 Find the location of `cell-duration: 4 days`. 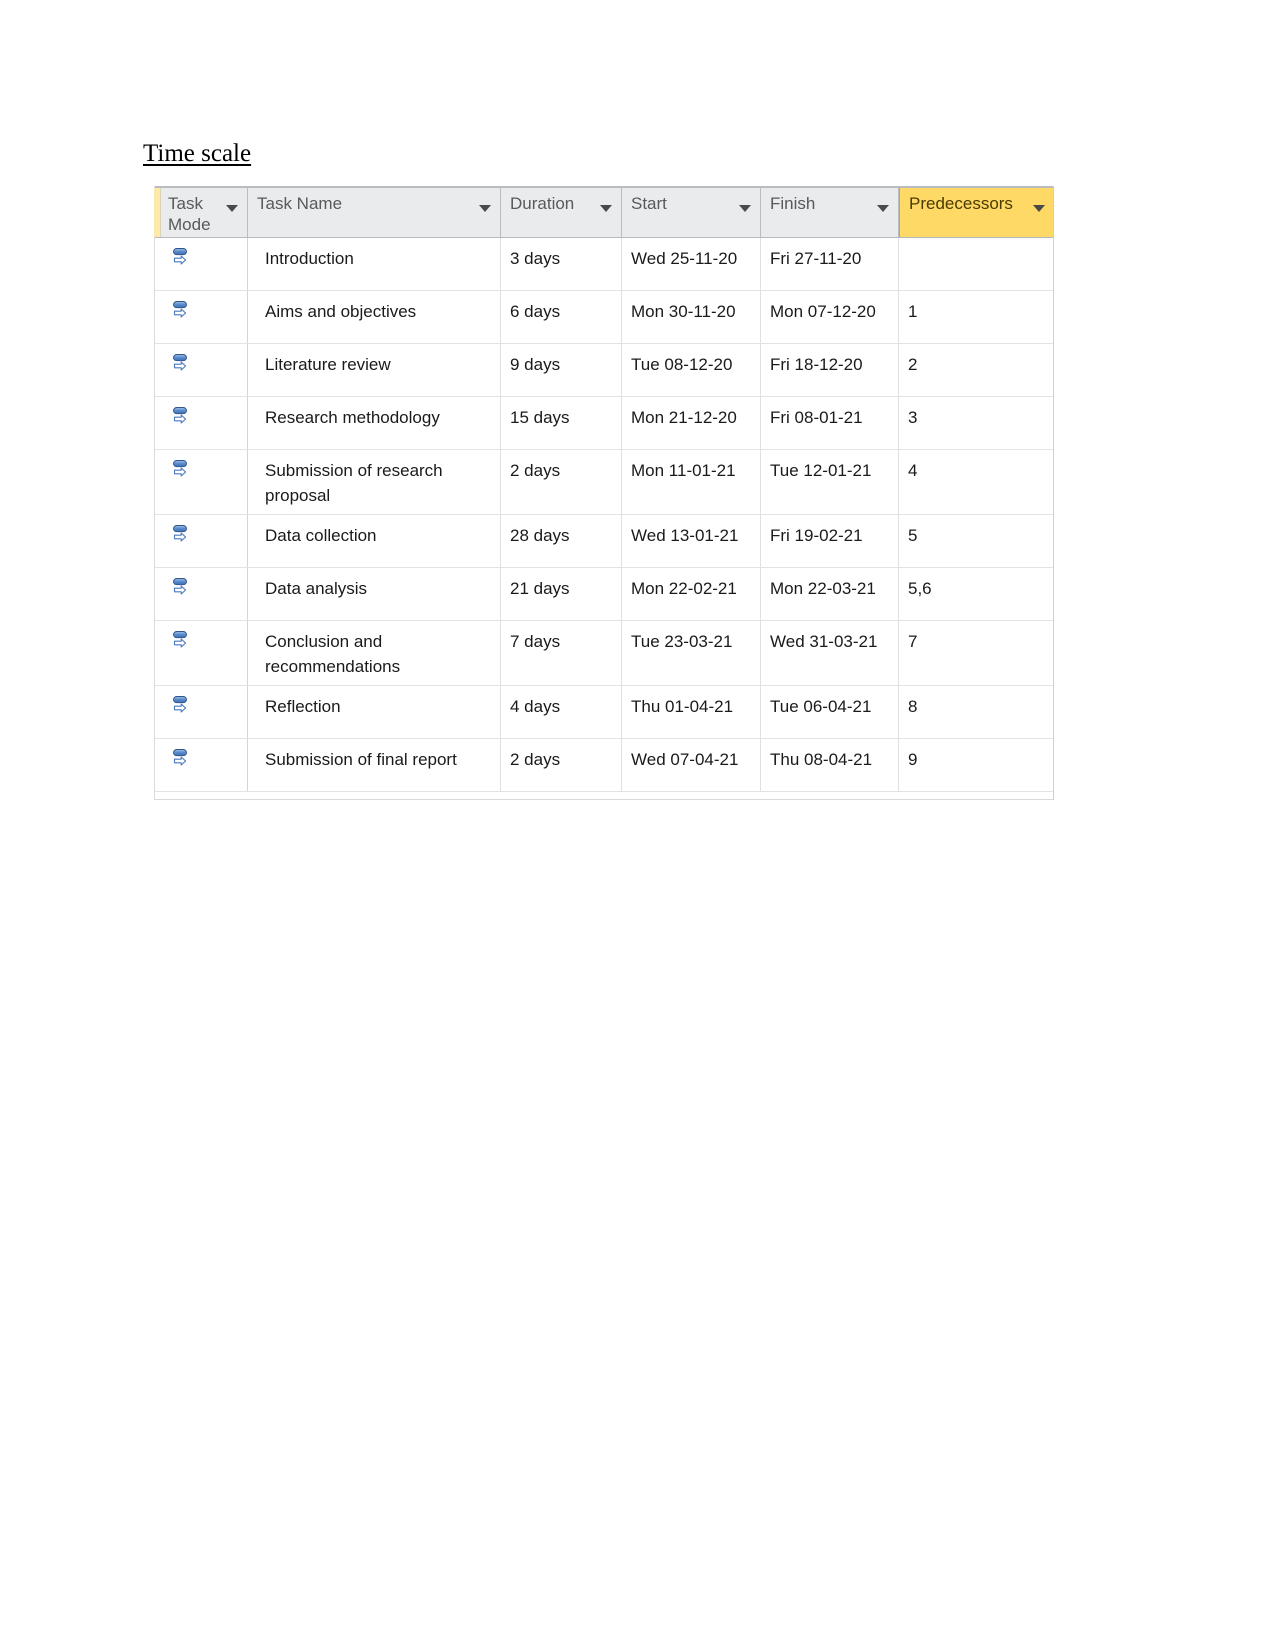

cell-duration: 4 days is located at coordinates (561, 712).